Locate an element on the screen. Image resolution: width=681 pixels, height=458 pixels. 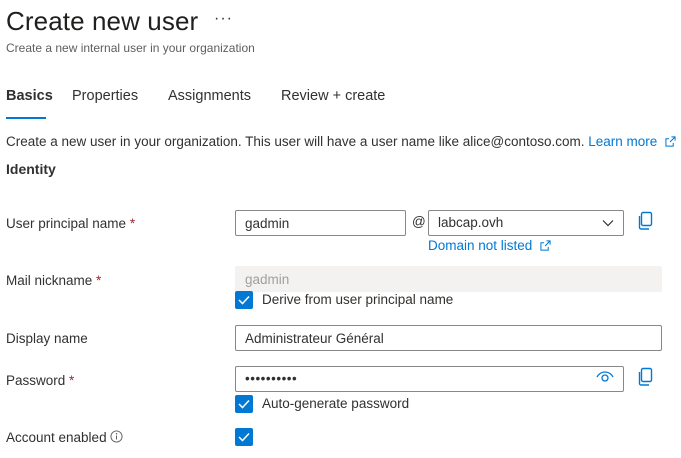
password-label: Password * is located at coordinates (40, 380).